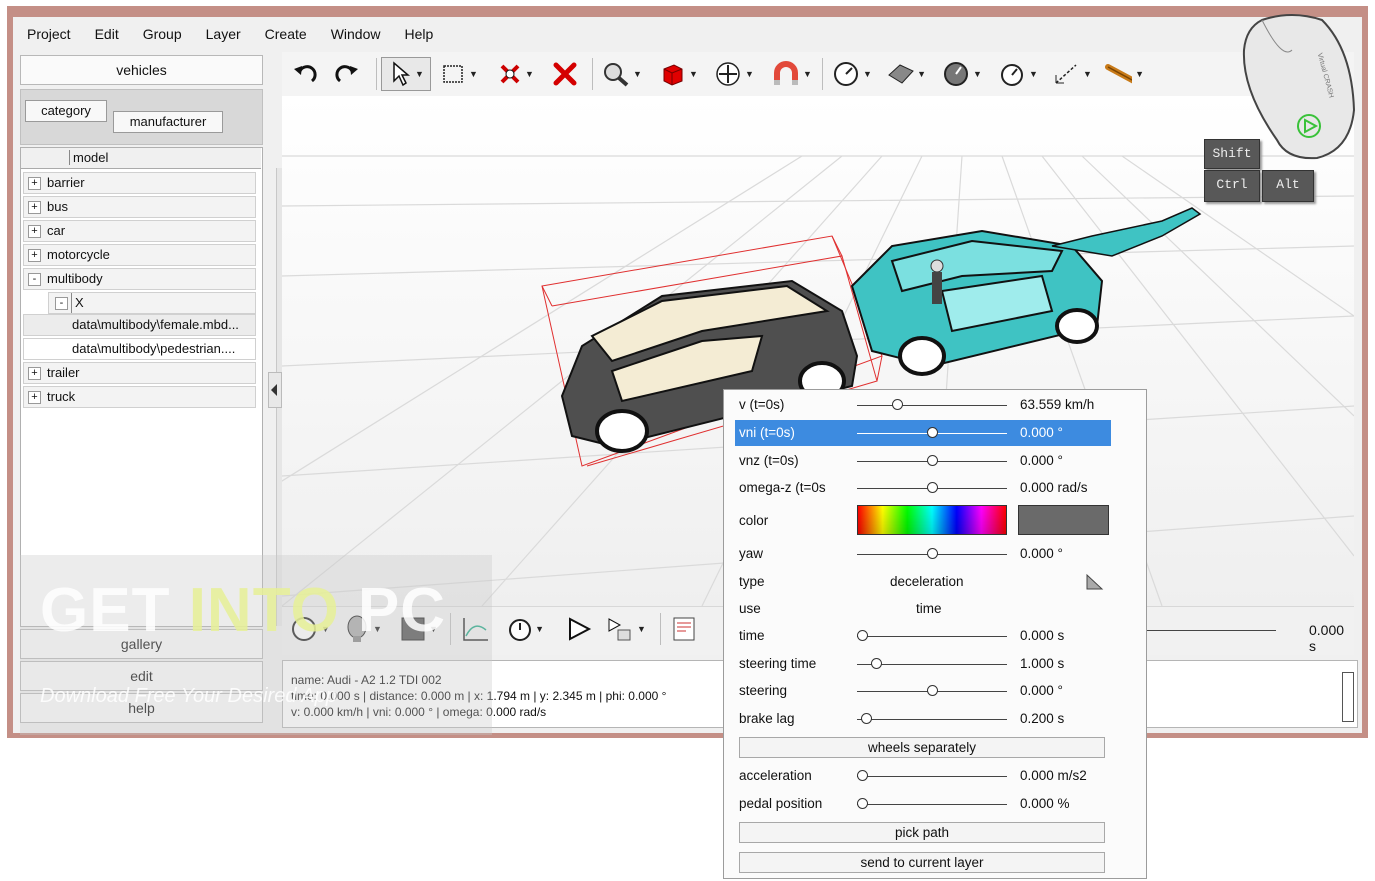 This screenshot has height=881, width=1375. I want to click on tree-item-trailer: + trailer, so click(139, 373).